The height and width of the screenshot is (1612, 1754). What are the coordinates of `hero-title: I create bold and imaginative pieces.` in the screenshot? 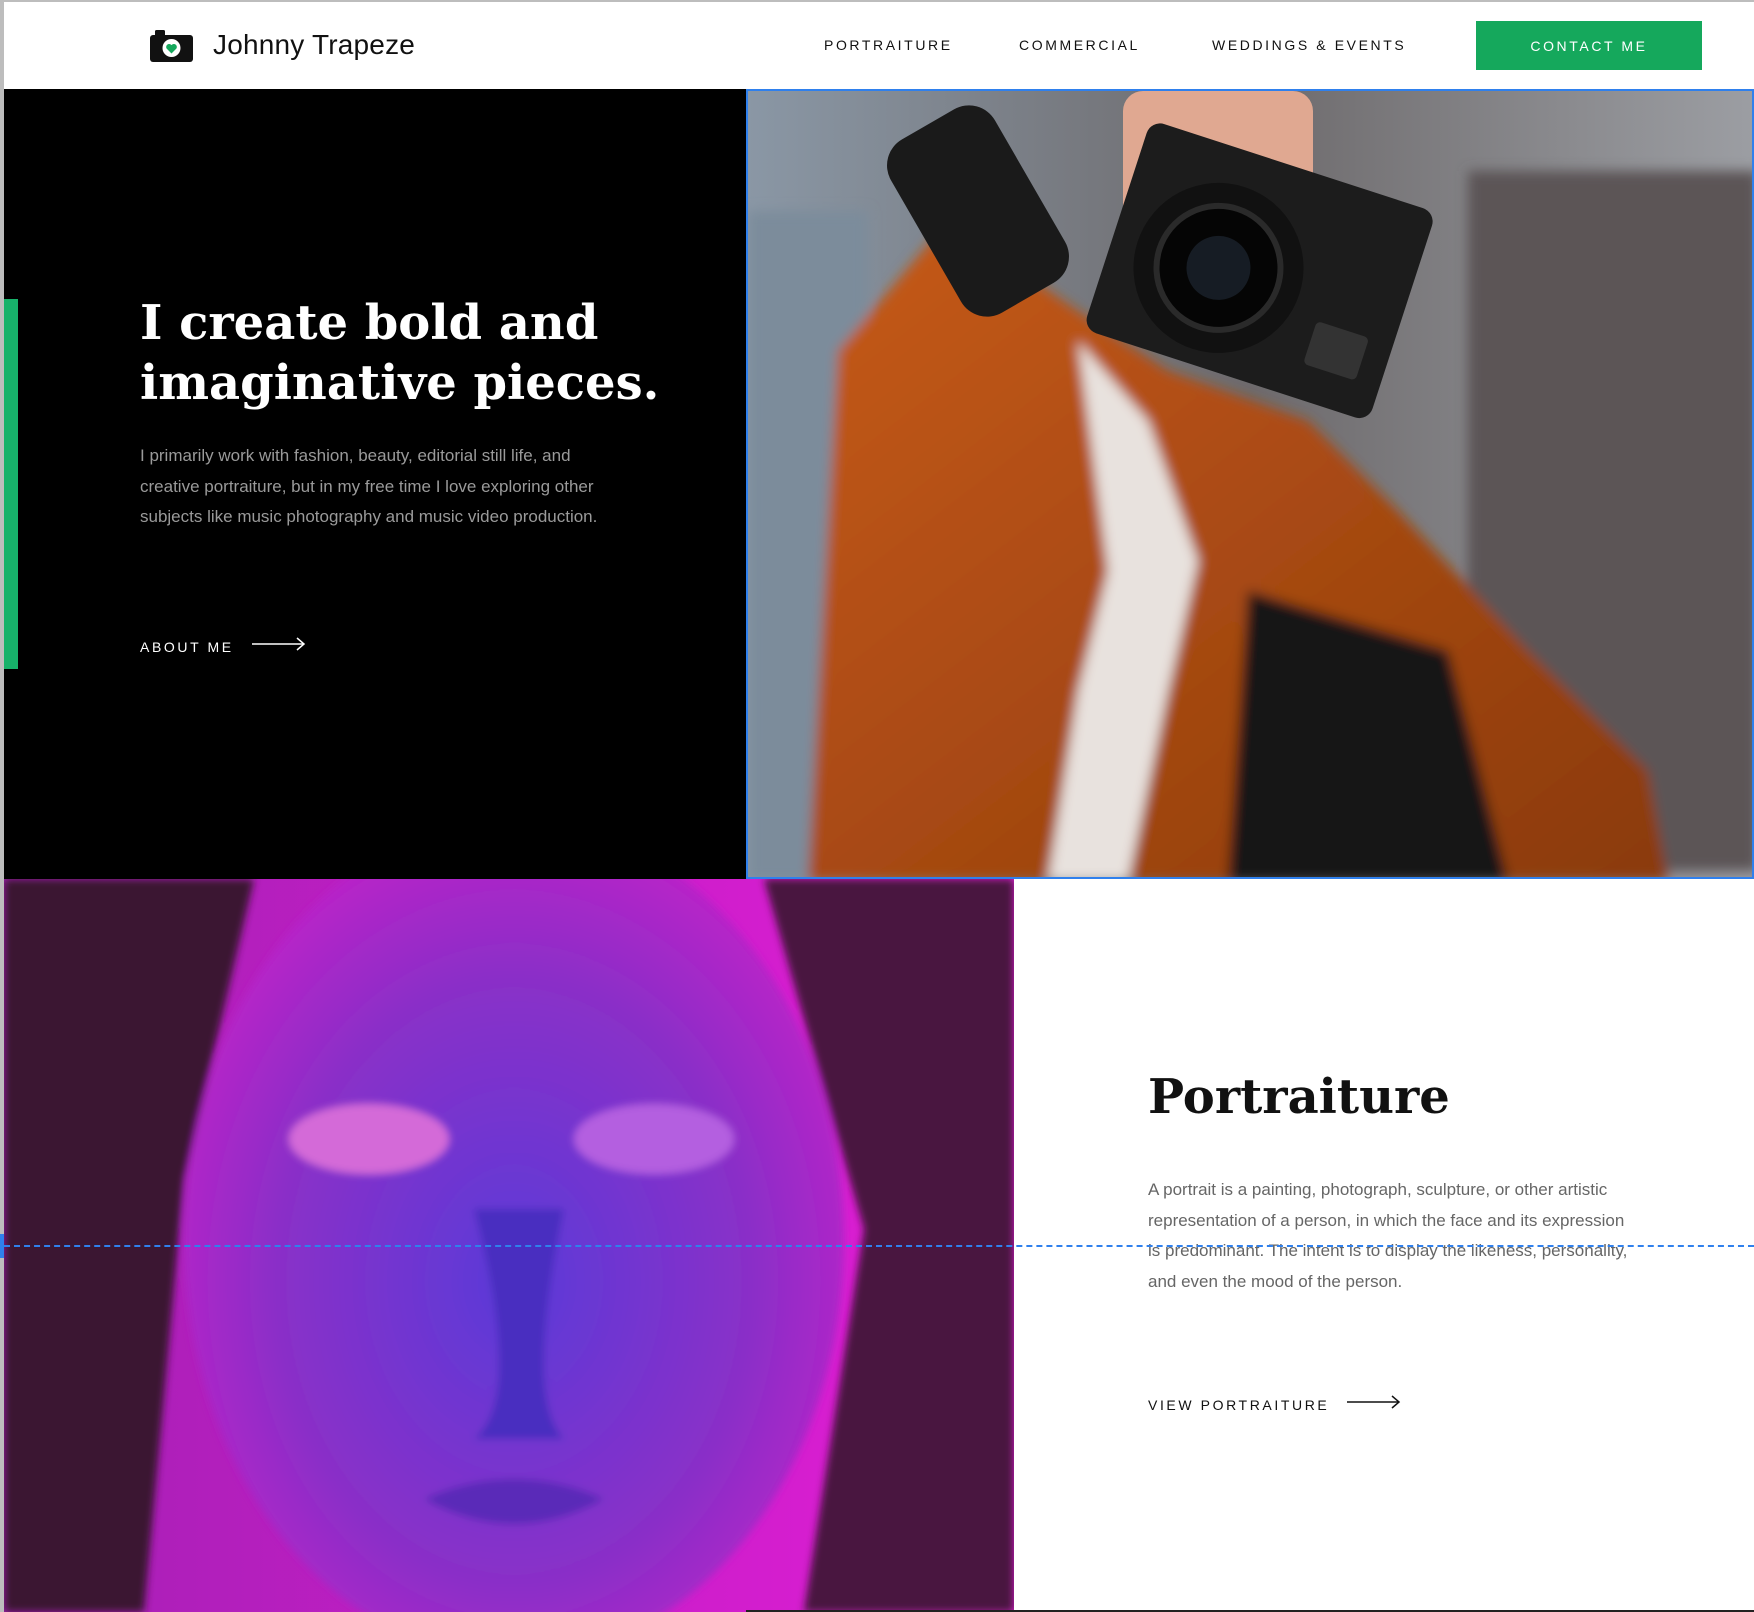 It's located at (400, 353).